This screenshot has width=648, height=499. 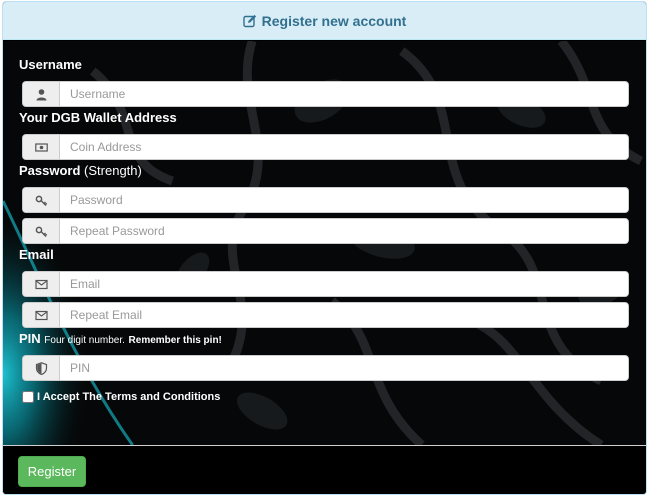 I want to click on username-input, so click(x=344, y=94).